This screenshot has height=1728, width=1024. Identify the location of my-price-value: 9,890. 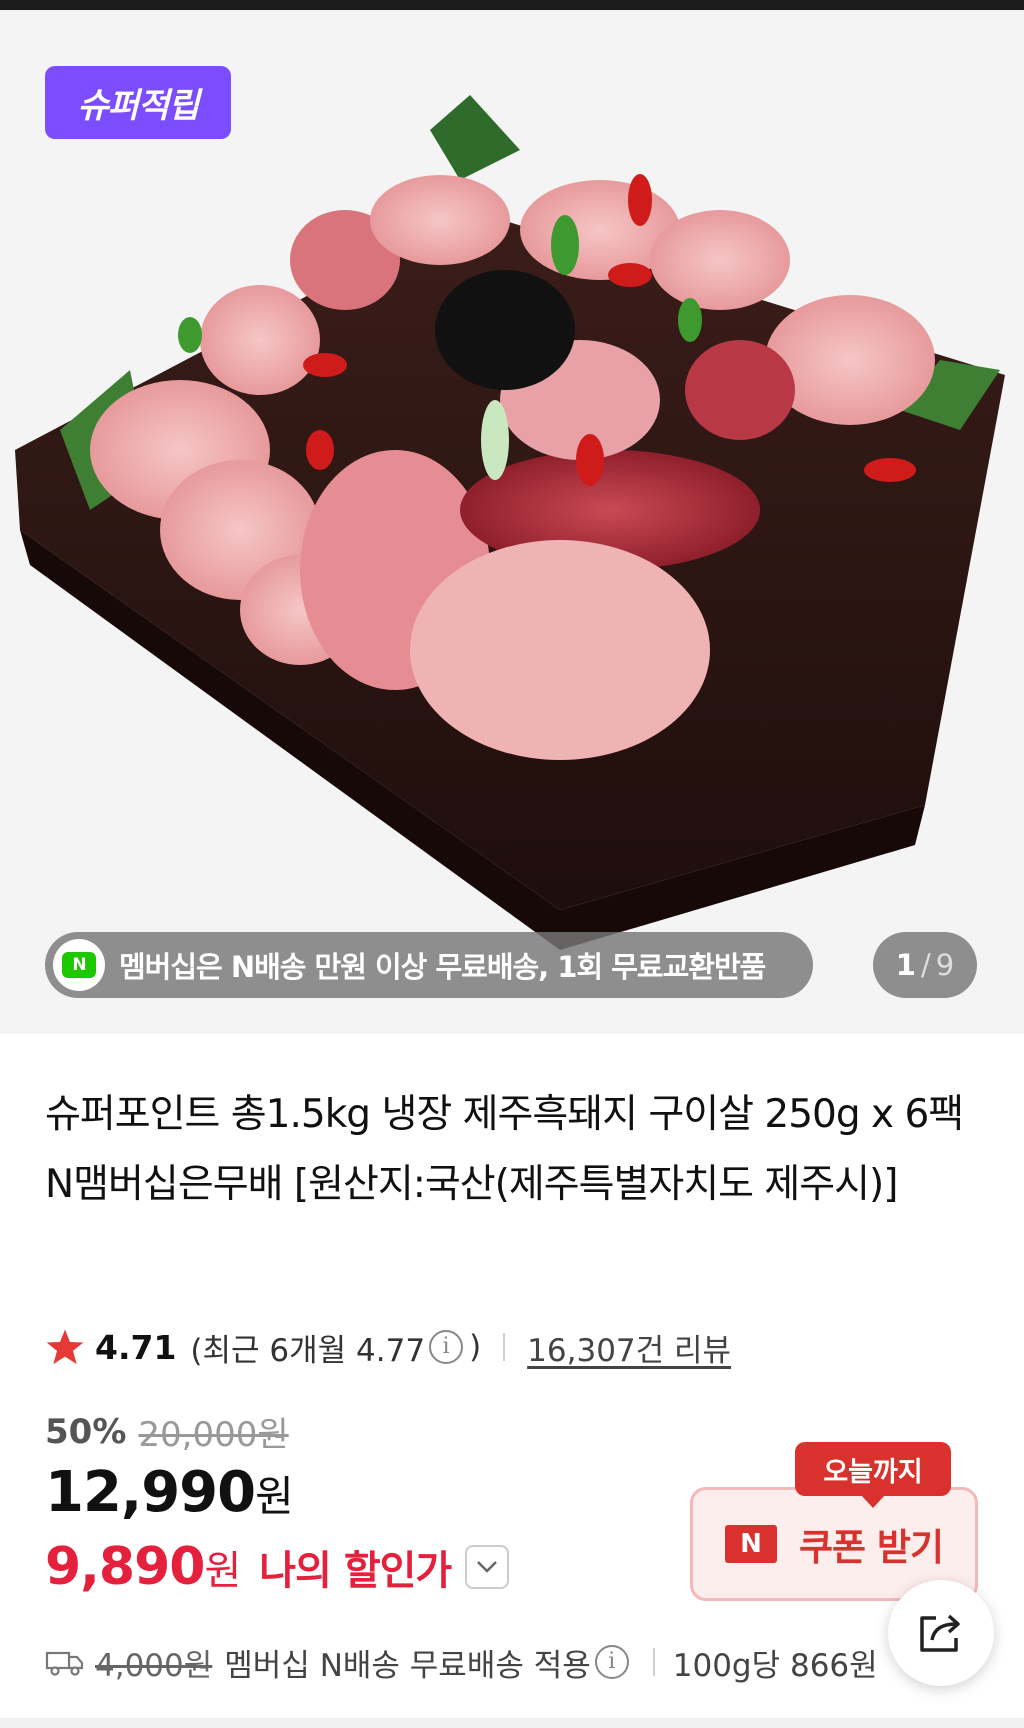
(125, 1567).